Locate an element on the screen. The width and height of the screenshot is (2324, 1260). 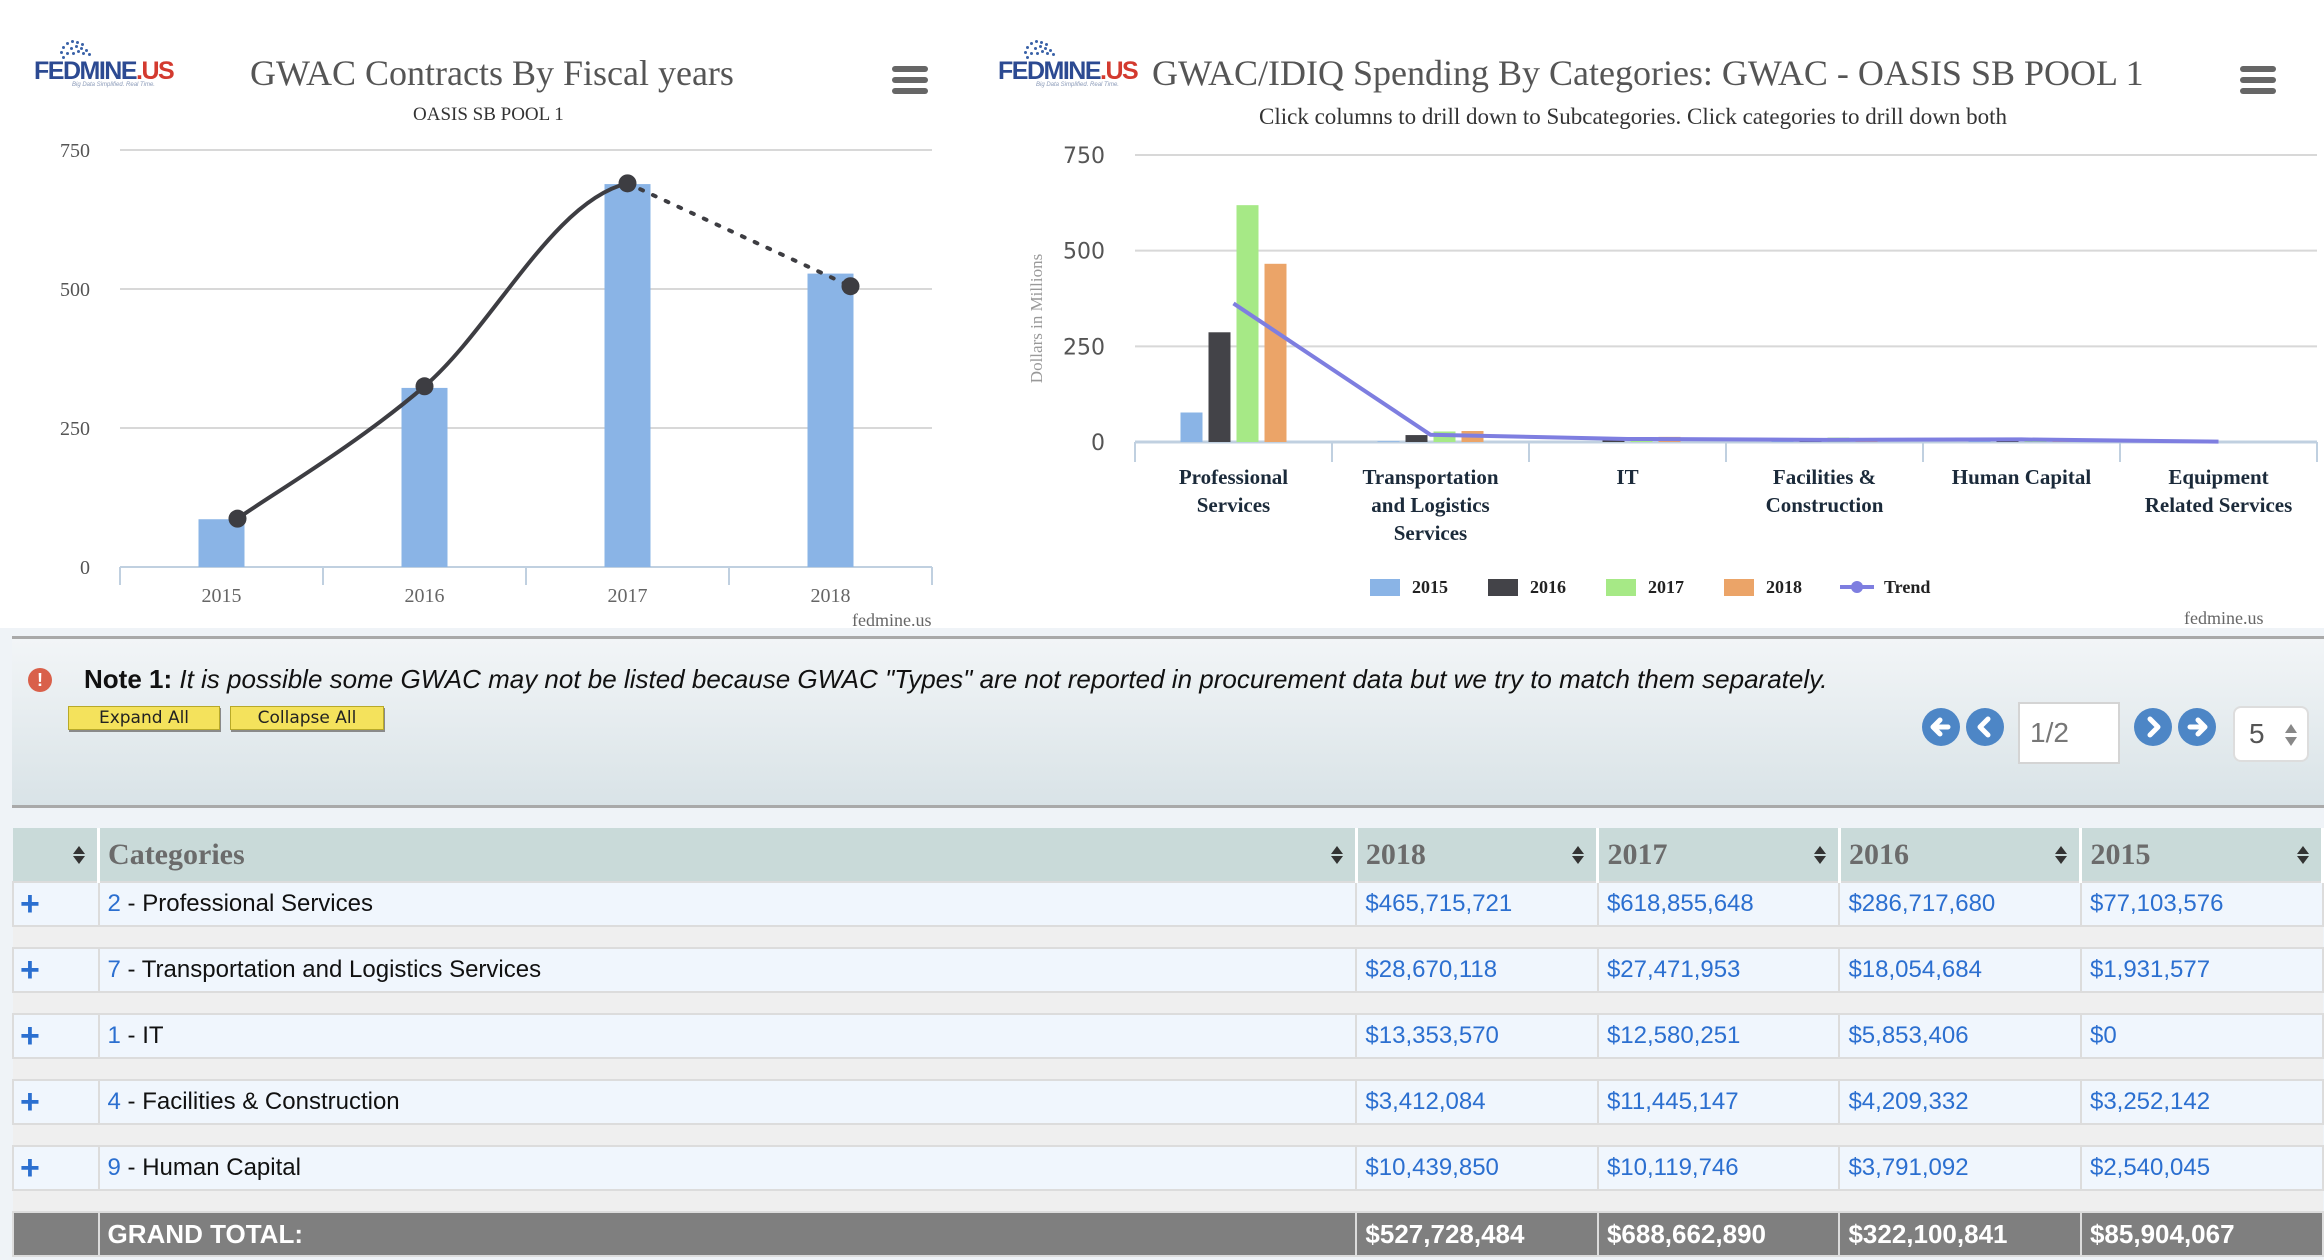
collapse-all-button: Collapse All is located at coordinates (307, 718).